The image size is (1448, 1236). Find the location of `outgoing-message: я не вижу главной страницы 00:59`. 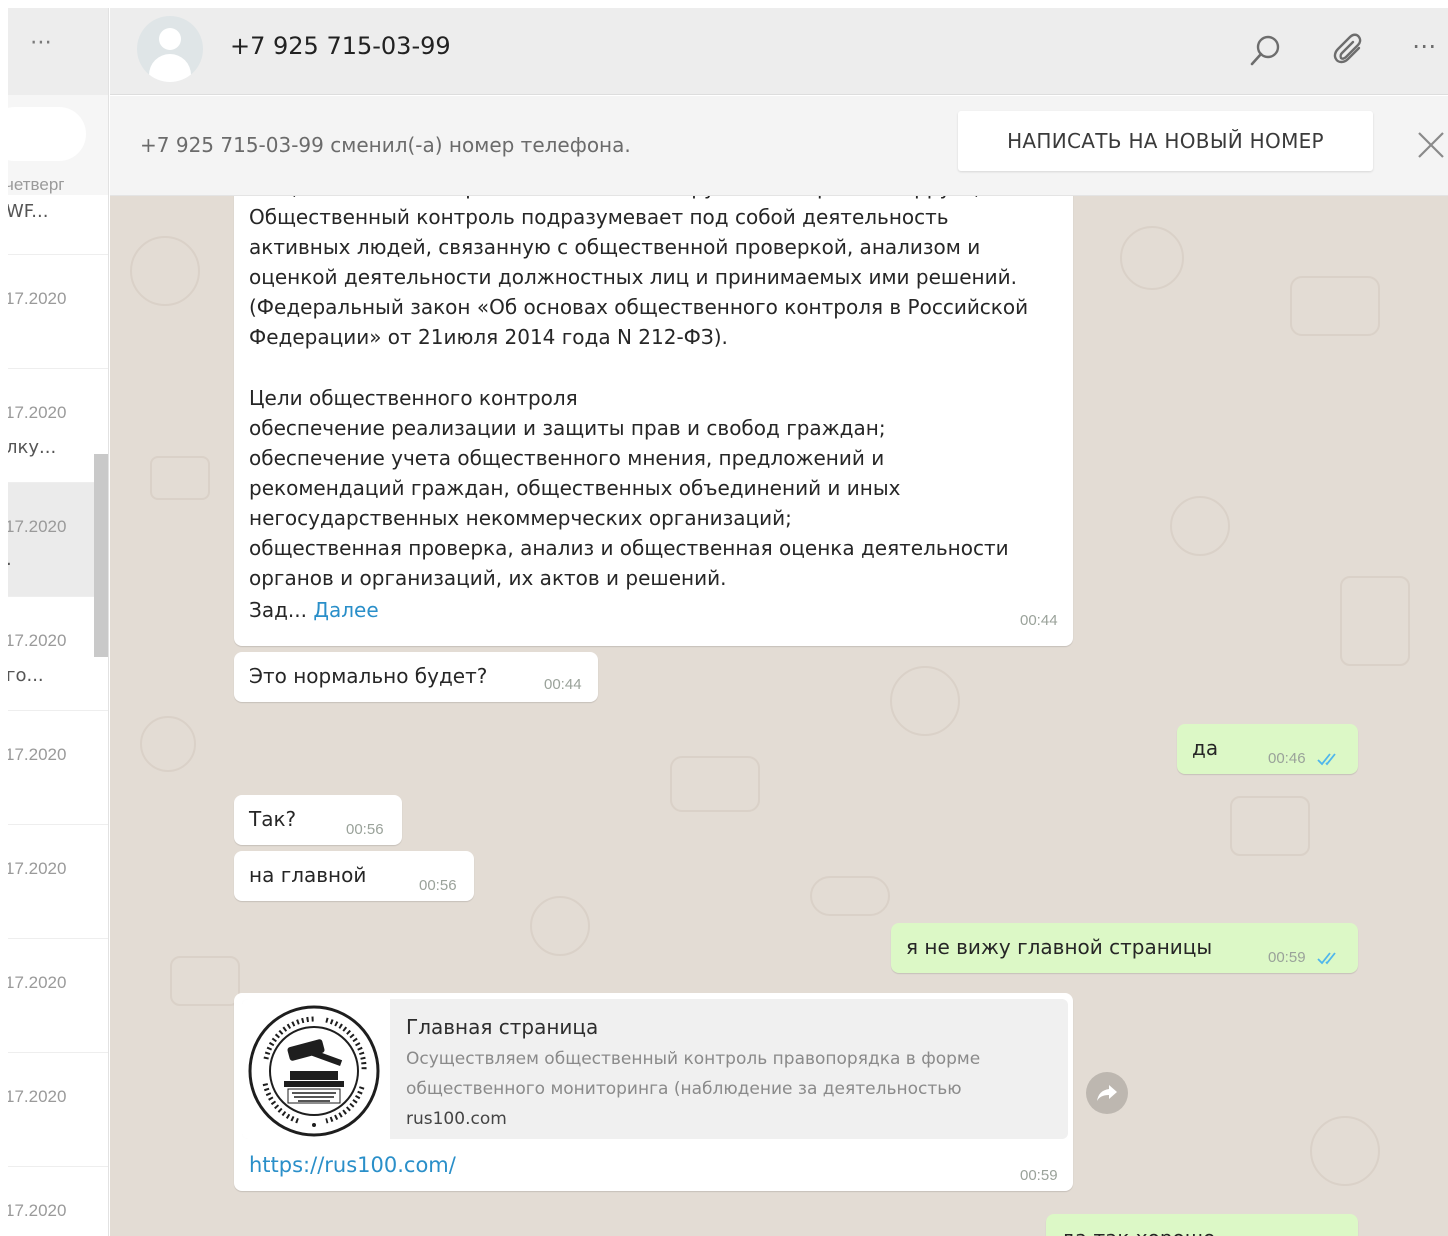

outgoing-message: я не вижу главной страницы 00:59 is located at coordinates (1124, 948).